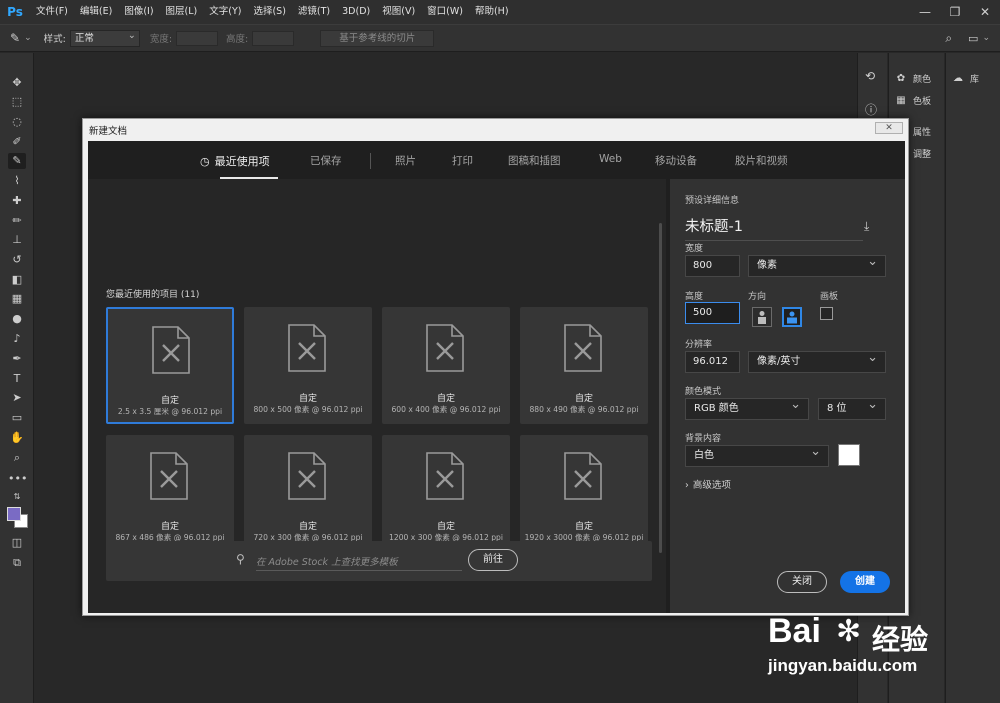  Describe the element at coordinates (52, 12) in the screenshot. I see `menu-file: 文件(F)` at that location.